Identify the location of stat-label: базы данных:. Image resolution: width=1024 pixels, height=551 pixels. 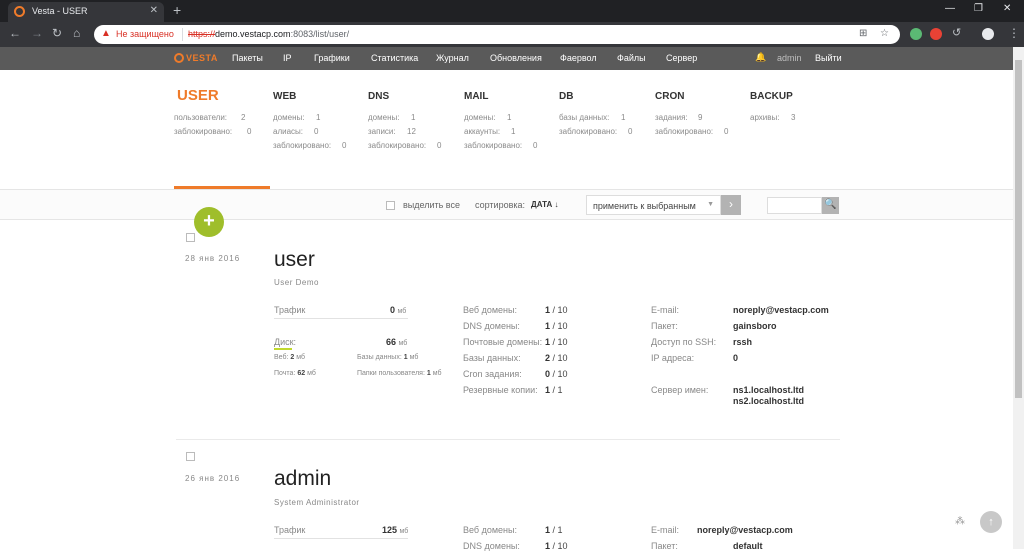
(584, 117).